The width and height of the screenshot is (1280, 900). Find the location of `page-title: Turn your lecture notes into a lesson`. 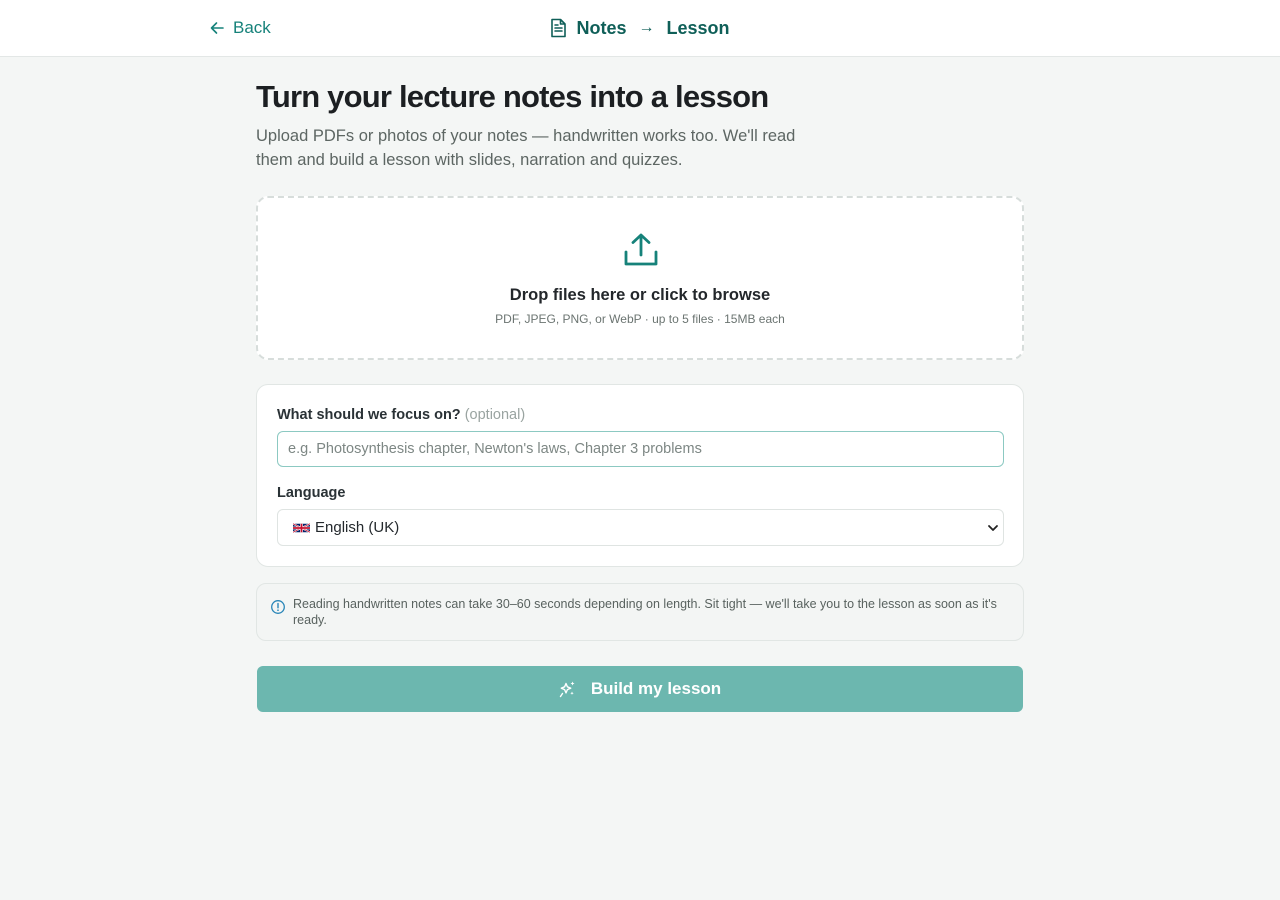

page-title: Turn your lecture notes into a lesson is located at coordinates (512, 96).